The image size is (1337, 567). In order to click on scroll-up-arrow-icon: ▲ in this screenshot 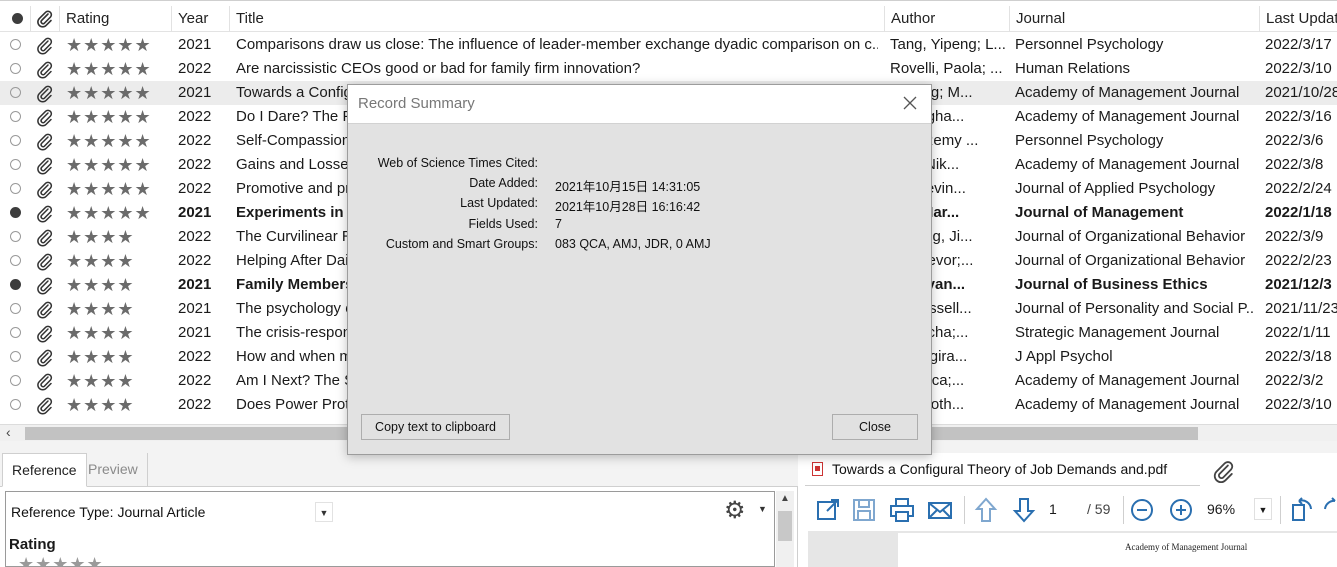, I will do `click(785, 498)`.